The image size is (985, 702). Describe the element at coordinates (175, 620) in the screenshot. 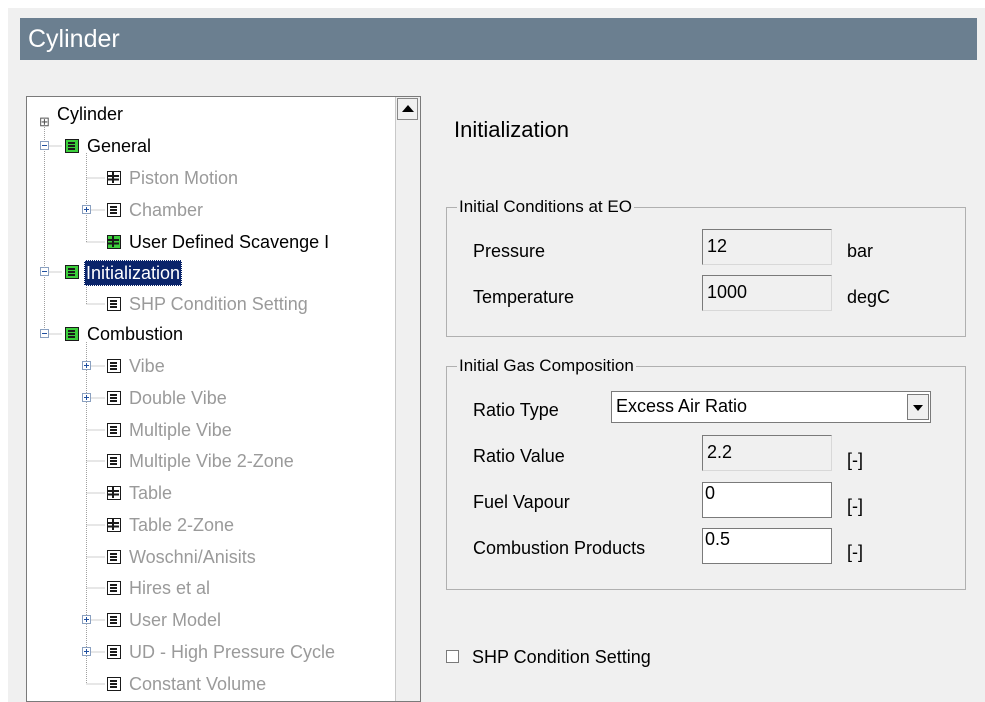

I see `tree-item-label: User Model` at that location.